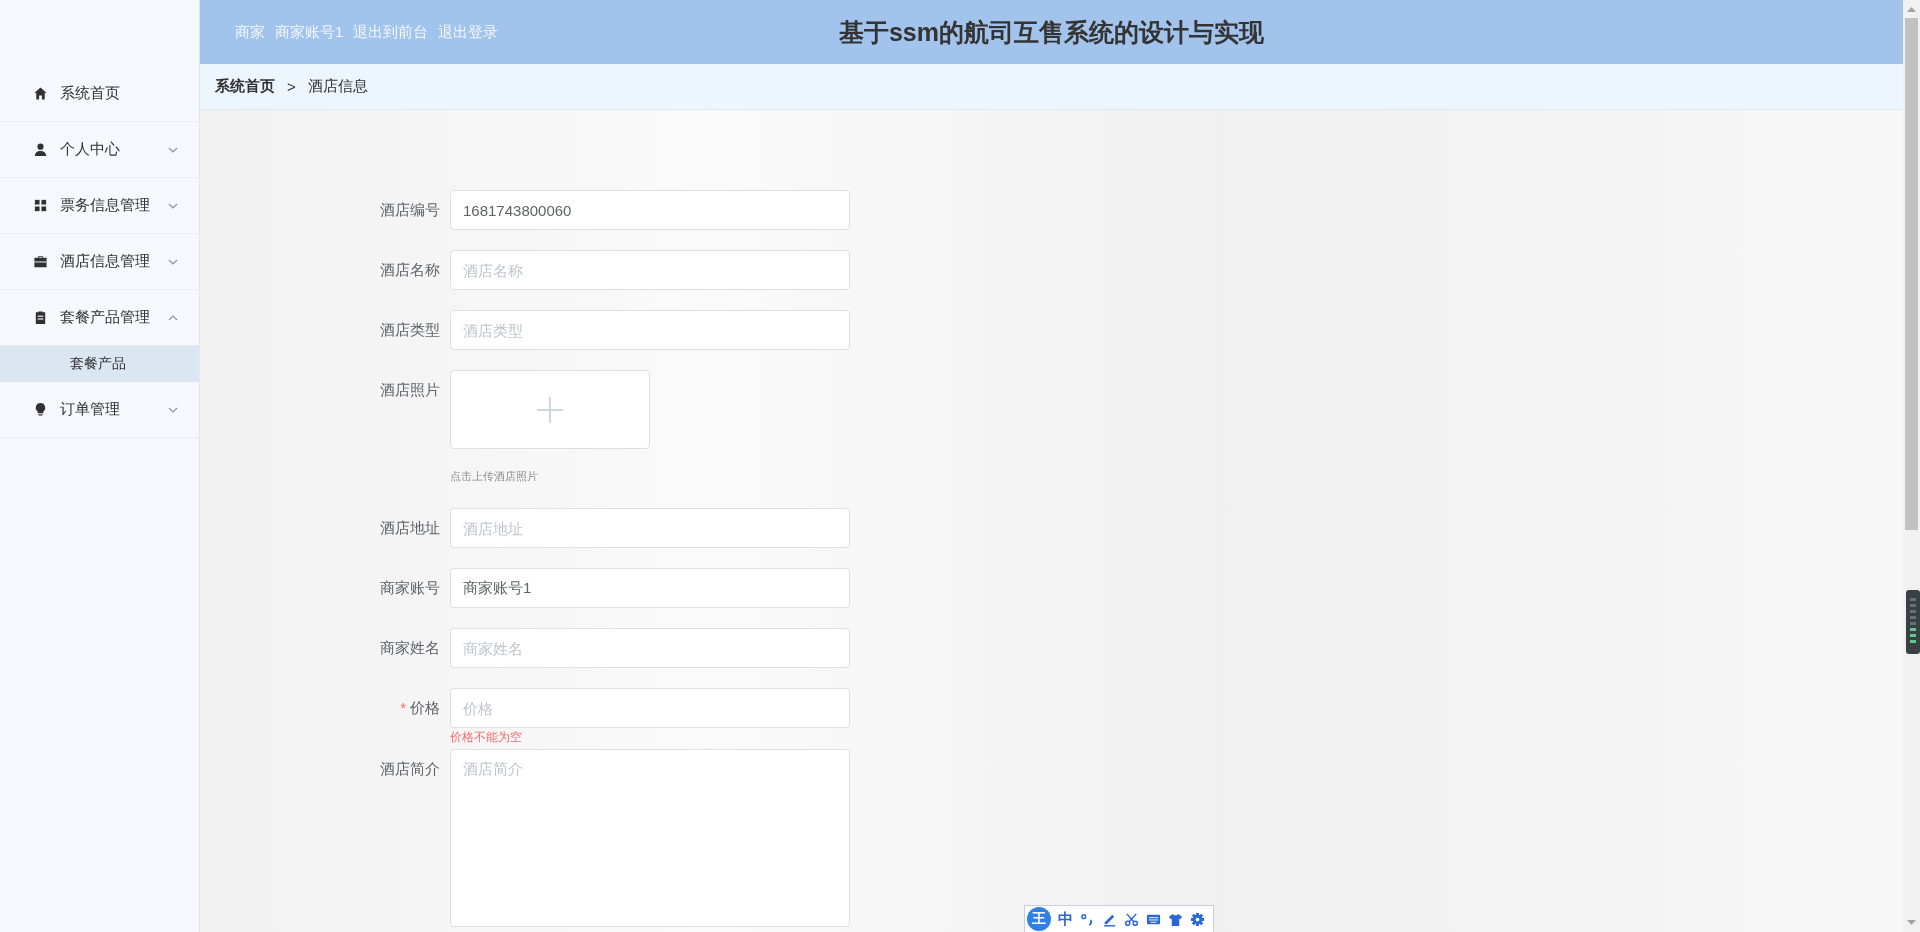  I want to click on input-field: 1681743800060, so click(650, 210).